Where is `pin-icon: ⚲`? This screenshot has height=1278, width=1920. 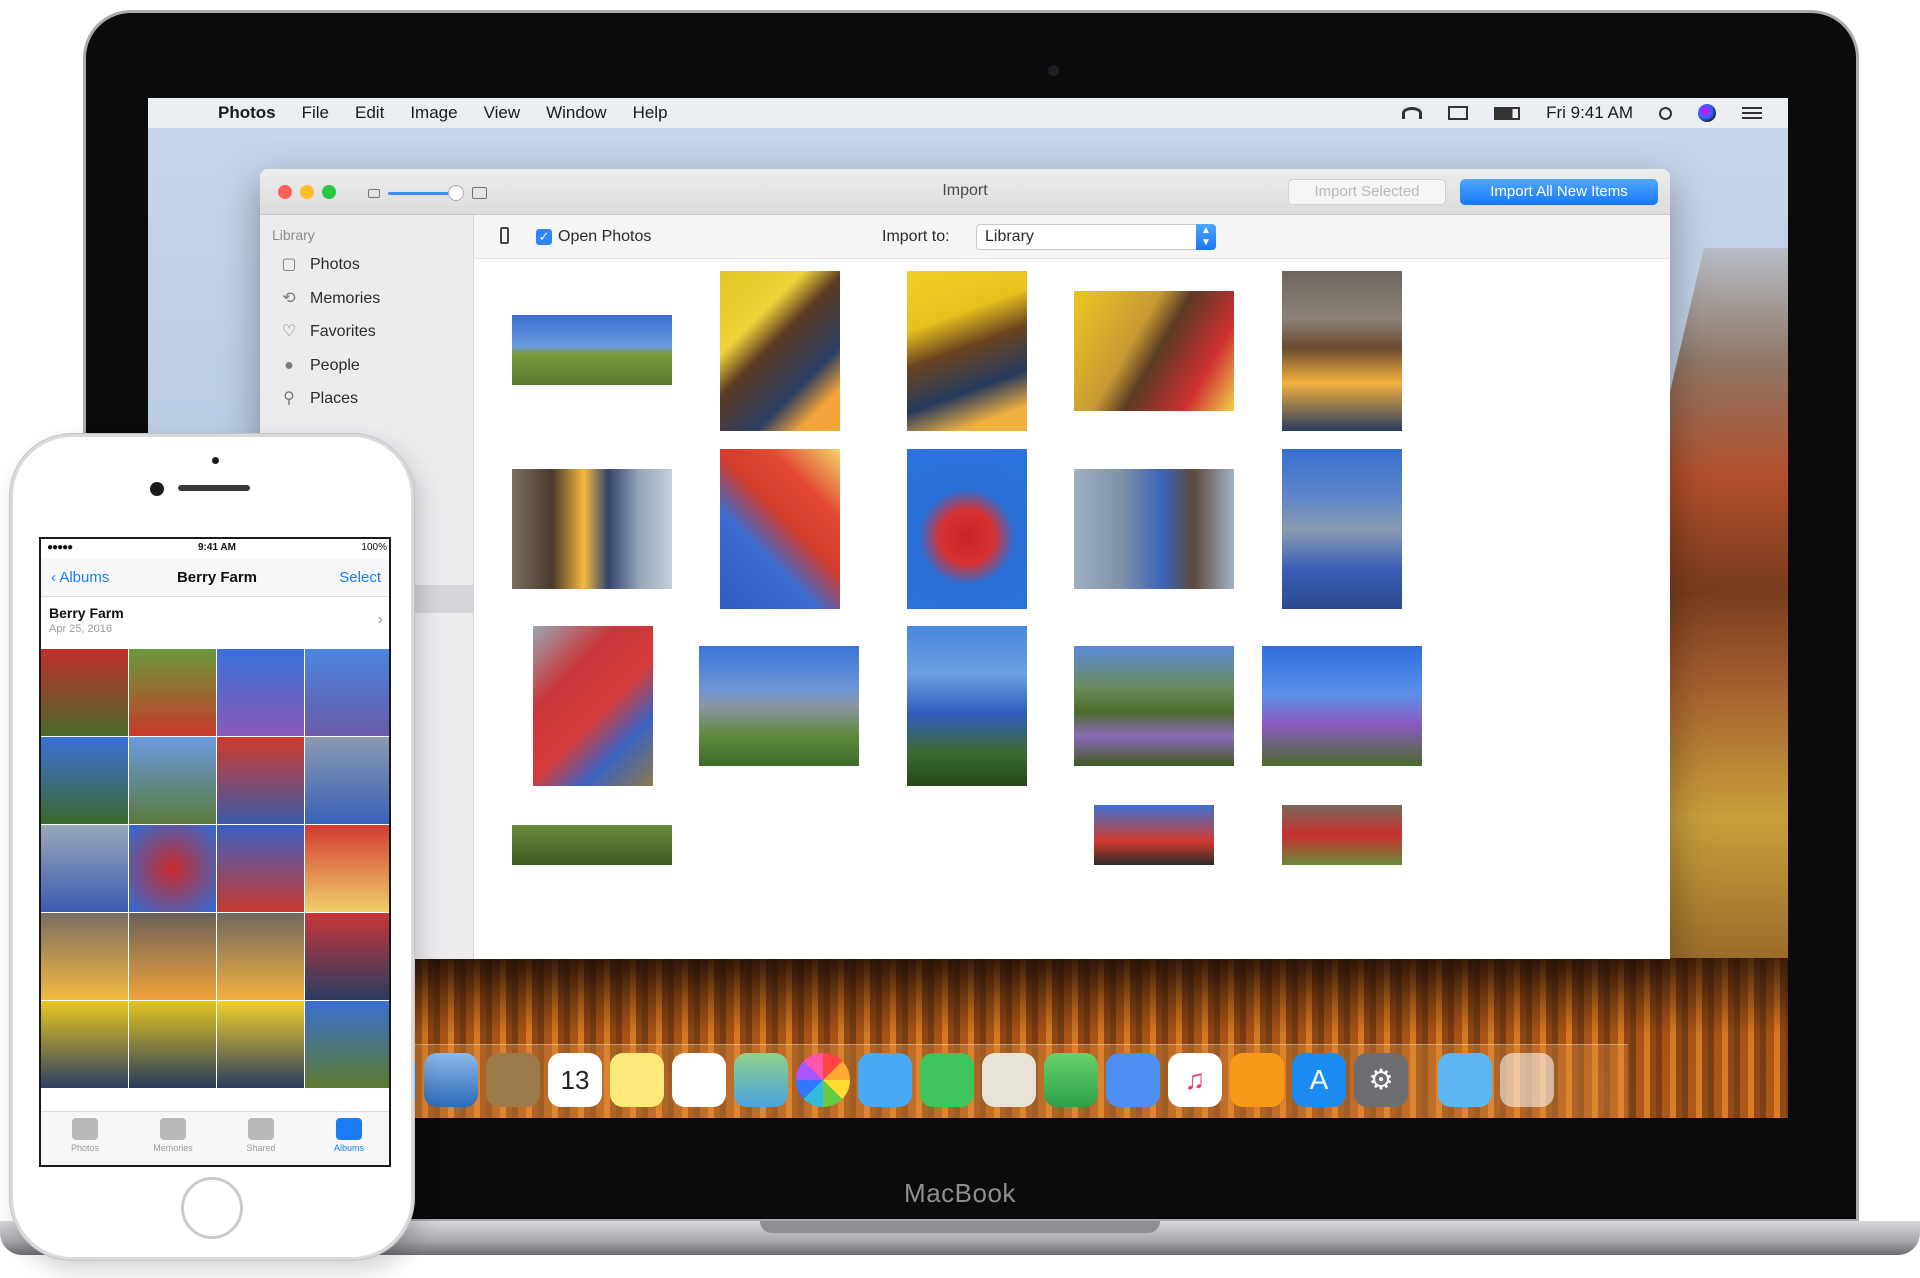
pin-icon: ⚲ is located at coordinates (289, 398).